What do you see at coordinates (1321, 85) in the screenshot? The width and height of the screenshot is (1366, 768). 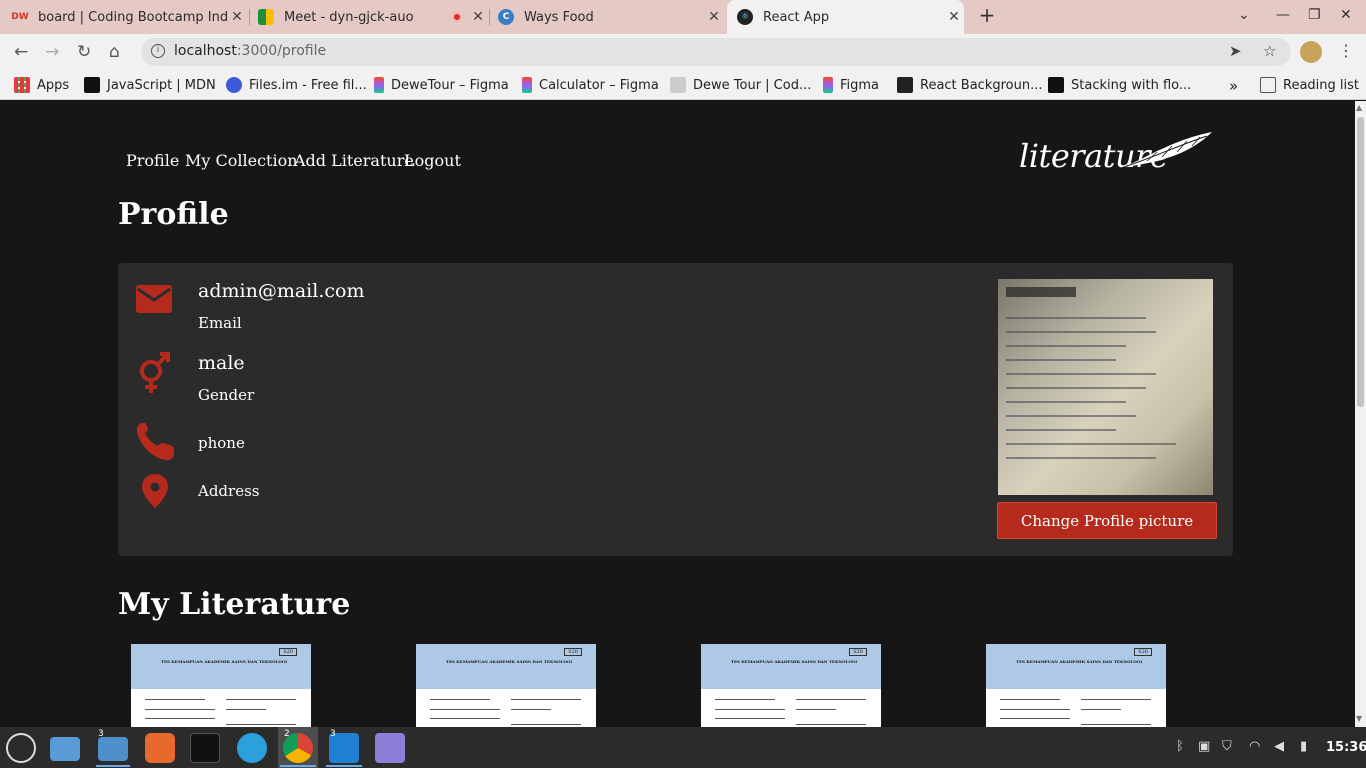 I see `reading-list-label: Reading list` at bounding box center [1321, 85].